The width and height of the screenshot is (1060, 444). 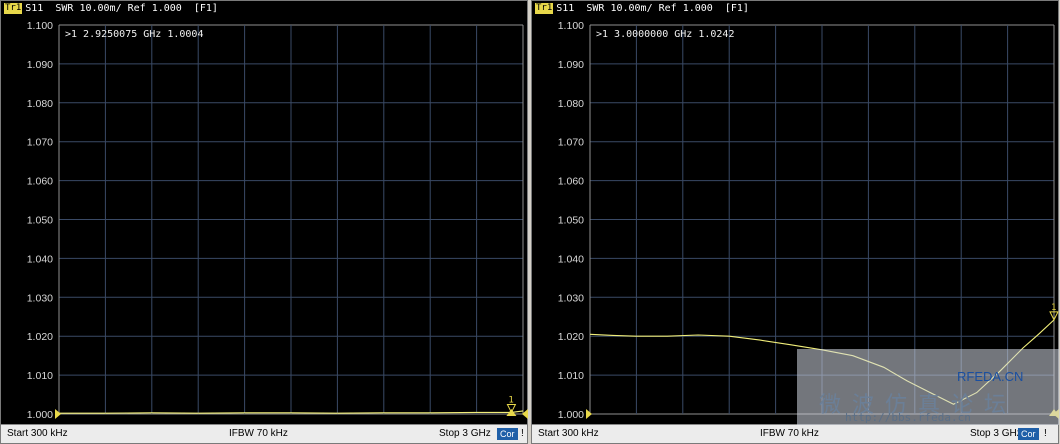 What do you see at coordinates (665, 34) in the screenshot?
I see `marker-readout: >1 3.0000000 GHz 1.0242` at bounding box center [665, 34].